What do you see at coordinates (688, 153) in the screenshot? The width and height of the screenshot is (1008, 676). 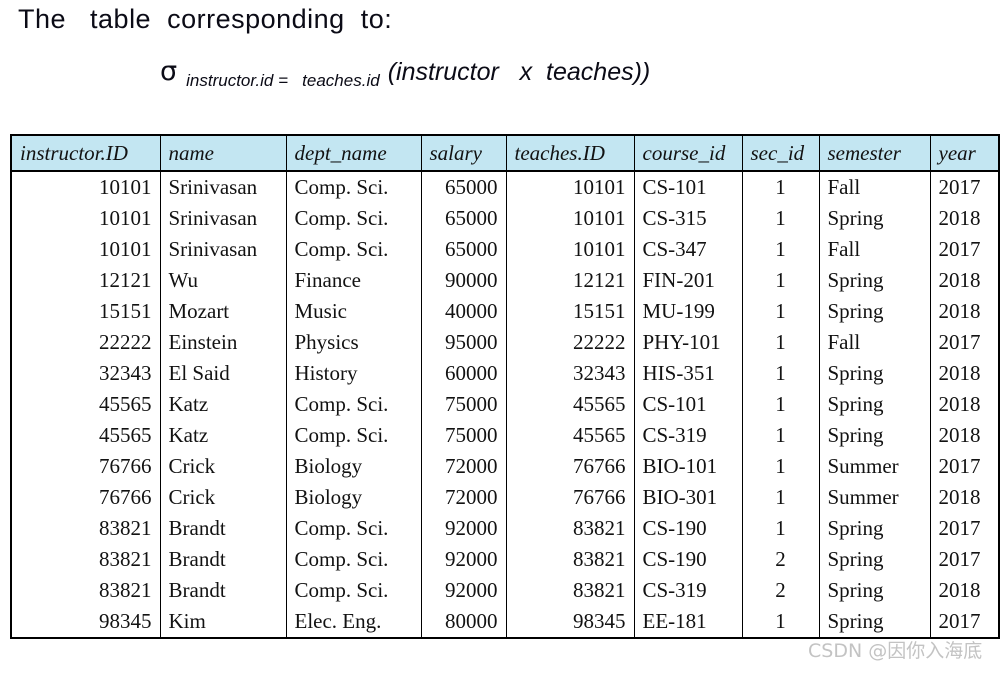 I see `column-header-course_id: course_id` at bounding box center [688, 153].